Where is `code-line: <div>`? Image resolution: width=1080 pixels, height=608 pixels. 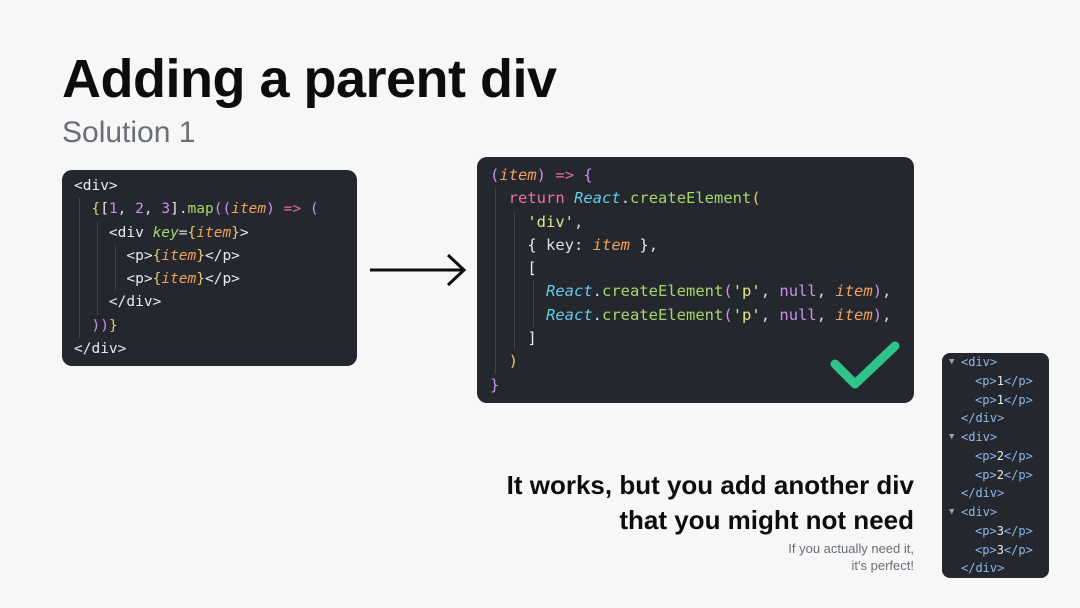 code-line: <div> is located at coordinates (96, 186).